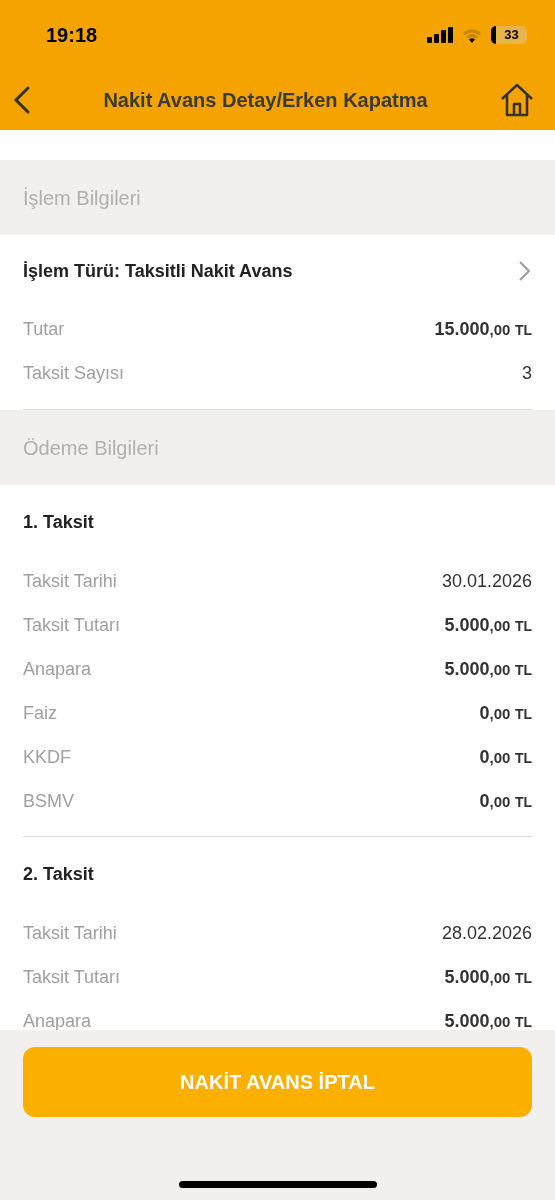 The height and width of the screenshot is (1200, 555). Describe the element at coordinates (44, 329) in the screenshot. I see `row-label: Tutar` at that location.